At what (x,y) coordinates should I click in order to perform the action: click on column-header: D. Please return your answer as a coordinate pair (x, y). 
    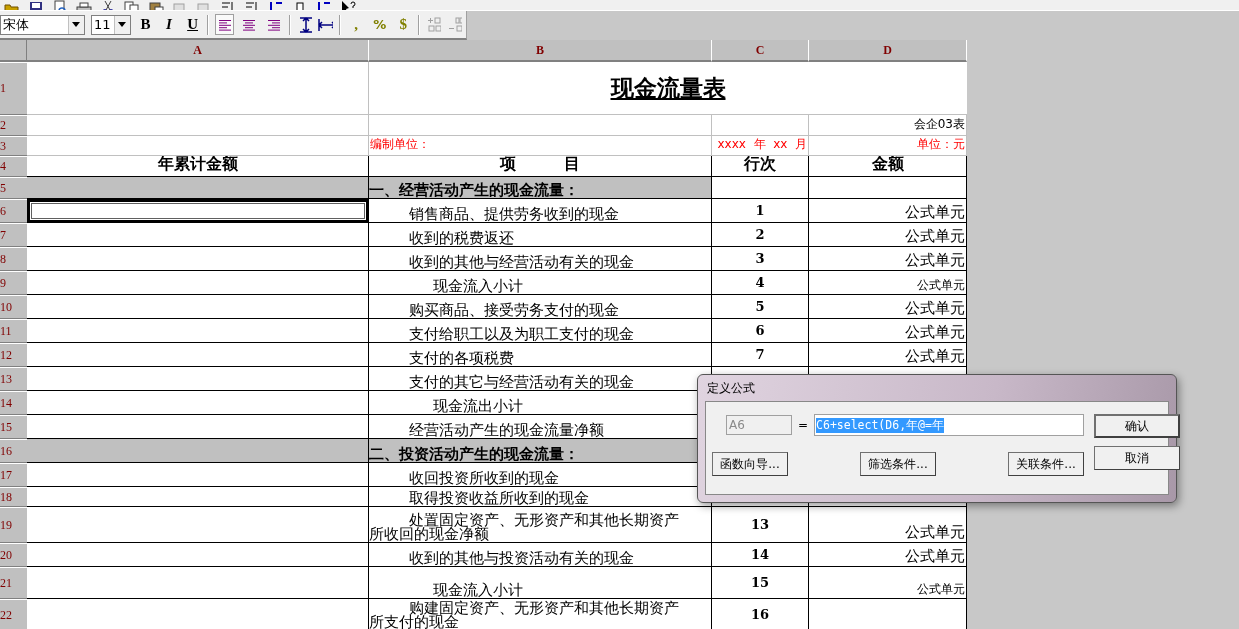
    Looking at the image, I should click on (888, 51).